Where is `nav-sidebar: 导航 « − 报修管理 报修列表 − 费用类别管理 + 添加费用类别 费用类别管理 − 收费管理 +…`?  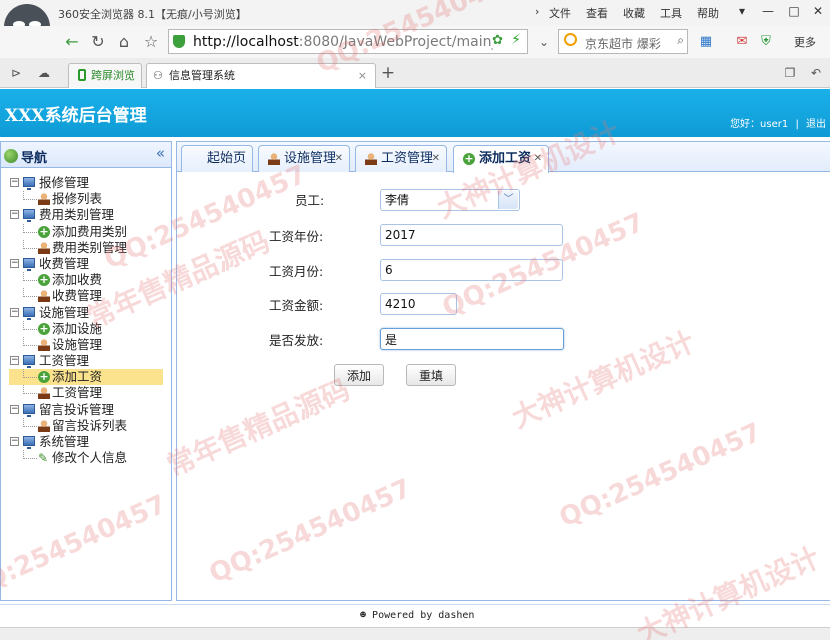
nav-sidebar: 导航 « − 报修管理 报修列表 − 费用类别管理 + 添加费用类别 费用类别管理 − 收费管理 +… is located at coordinates (86, 371).